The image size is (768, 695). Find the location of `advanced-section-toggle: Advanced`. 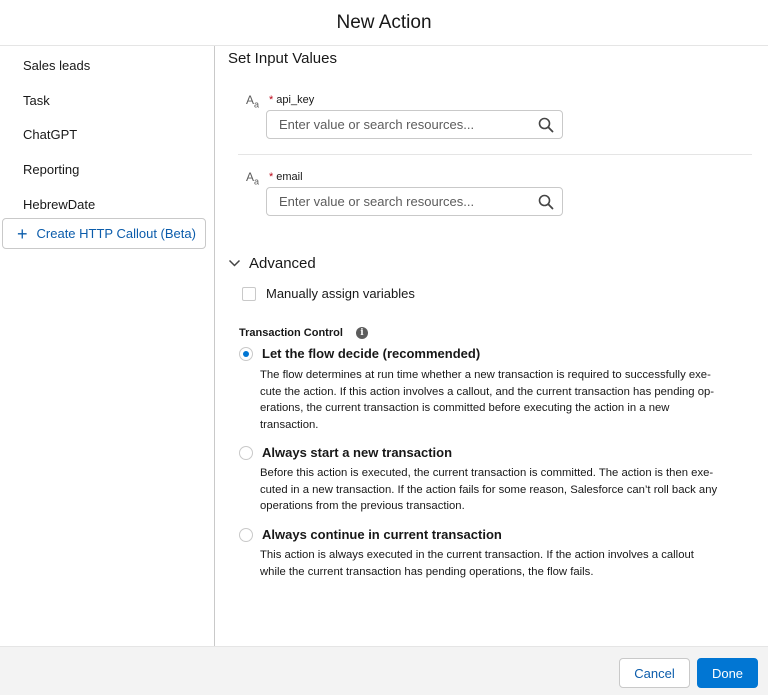

advanced-section-toggle: Advanced is located at coordinates (272, 263).